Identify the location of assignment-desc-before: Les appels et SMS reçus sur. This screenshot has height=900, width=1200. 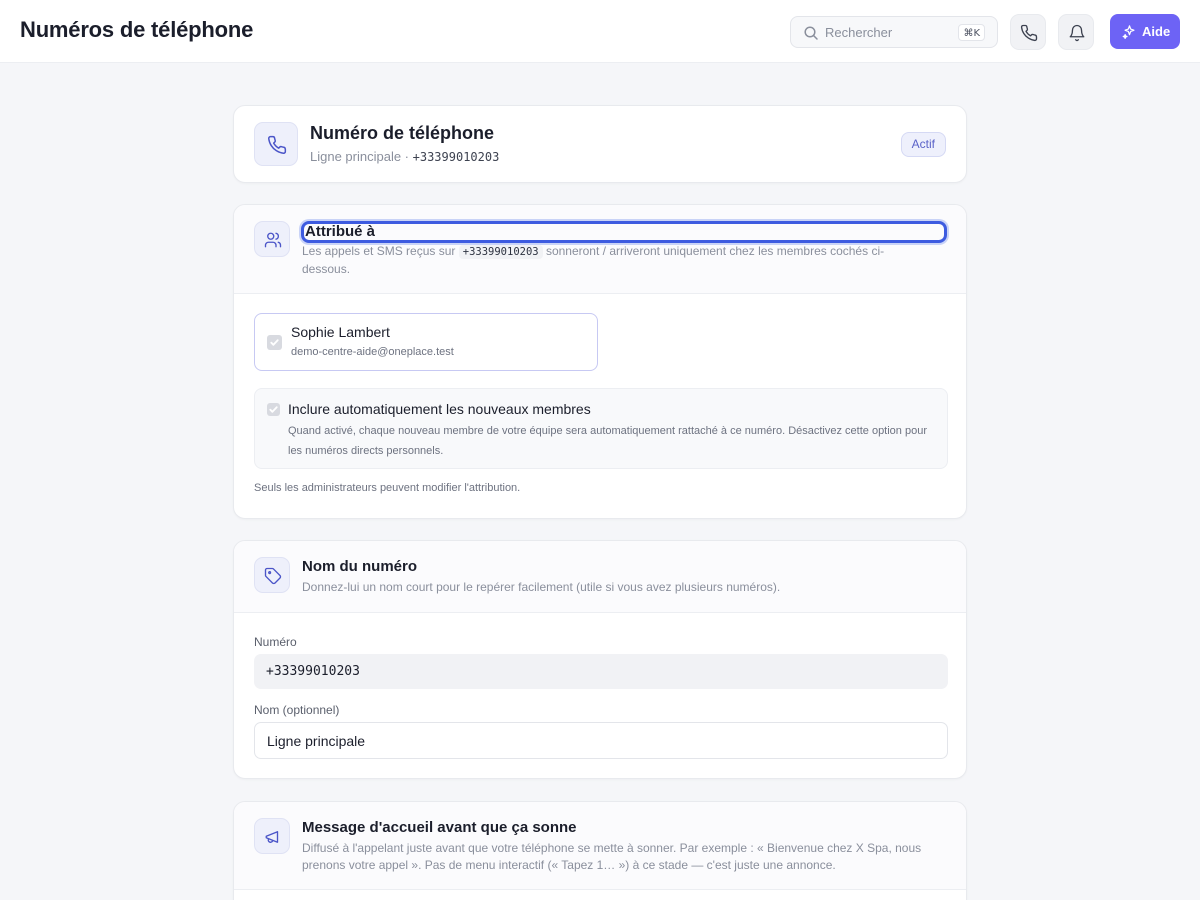
(380, 251).